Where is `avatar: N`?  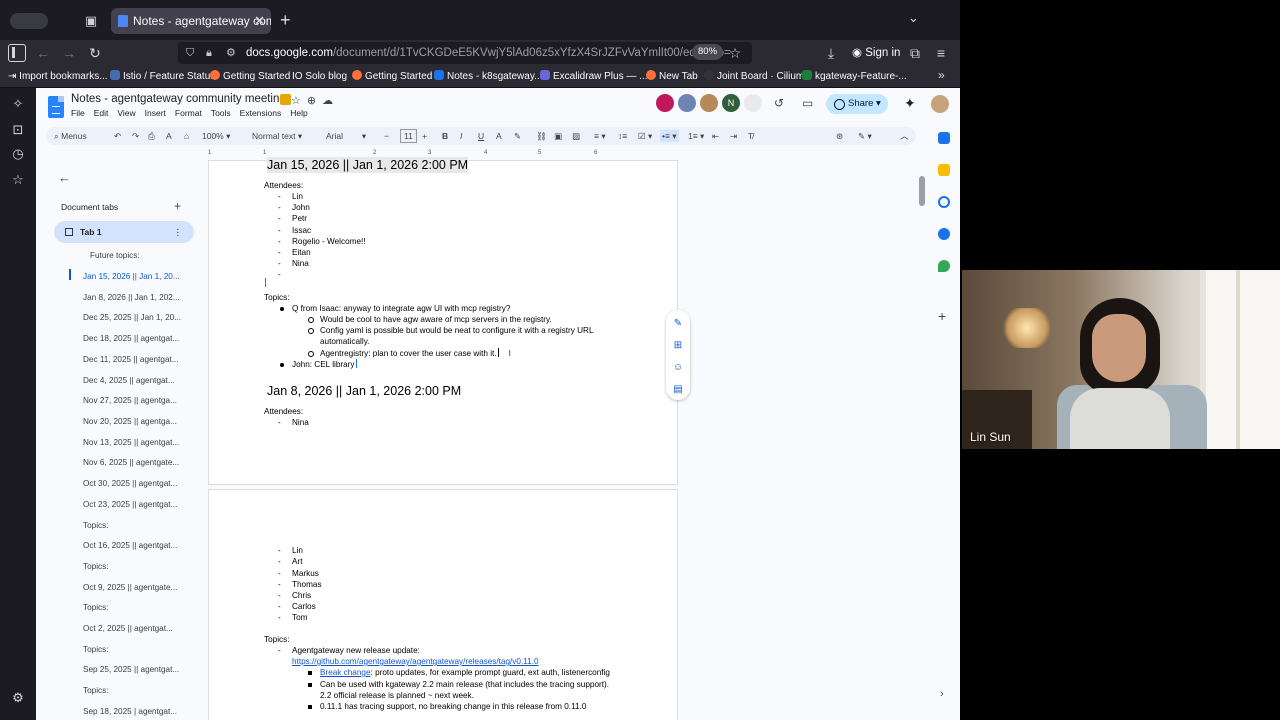
avatar: N is located at coordinates (731, 103).